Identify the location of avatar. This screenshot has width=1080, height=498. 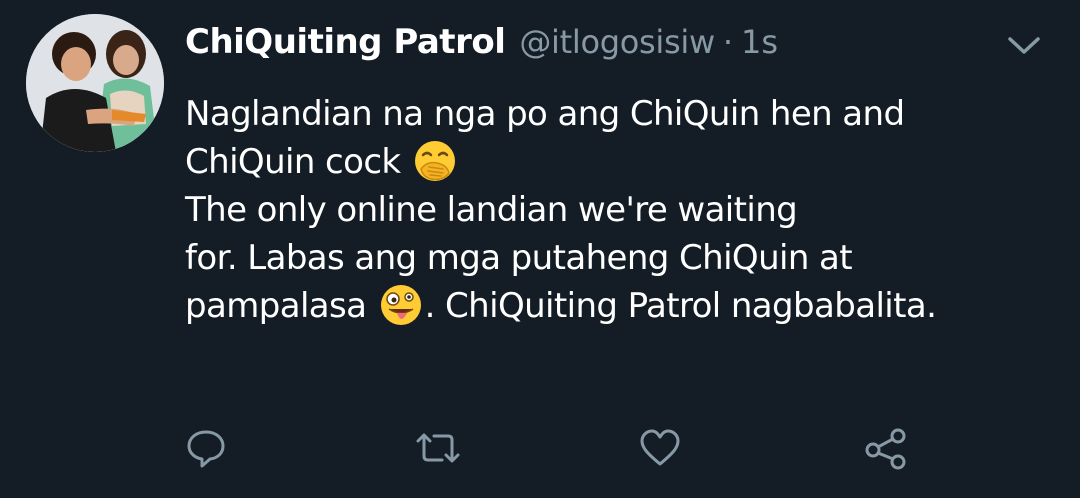
(95, 83).